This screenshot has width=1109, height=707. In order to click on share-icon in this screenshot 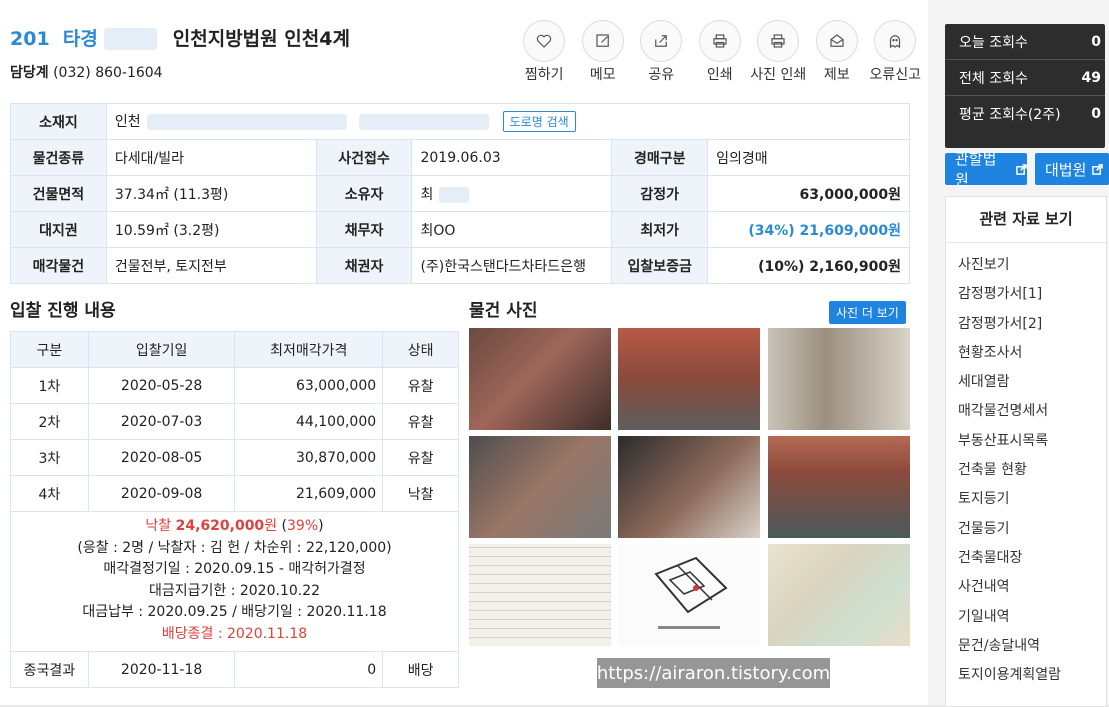, I will do `click(661, 41)`.